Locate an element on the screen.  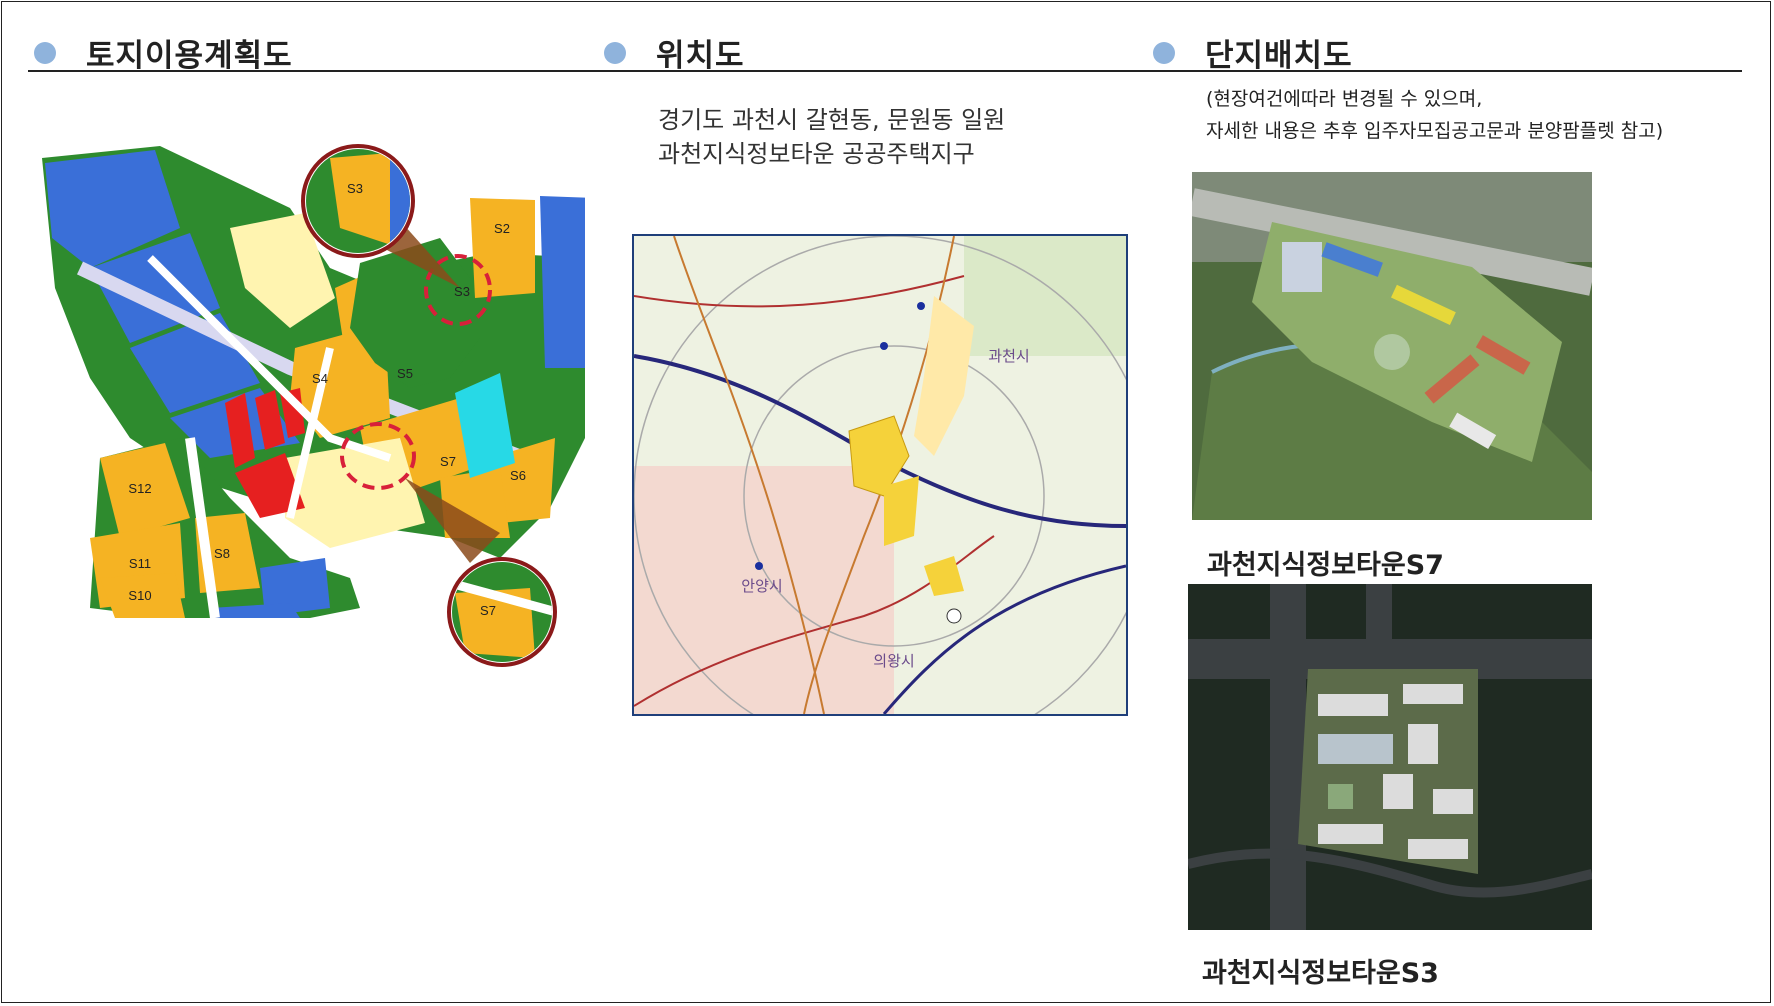
section-title-land-use: 토지이용계획도 is located at coordinates (189, 56).